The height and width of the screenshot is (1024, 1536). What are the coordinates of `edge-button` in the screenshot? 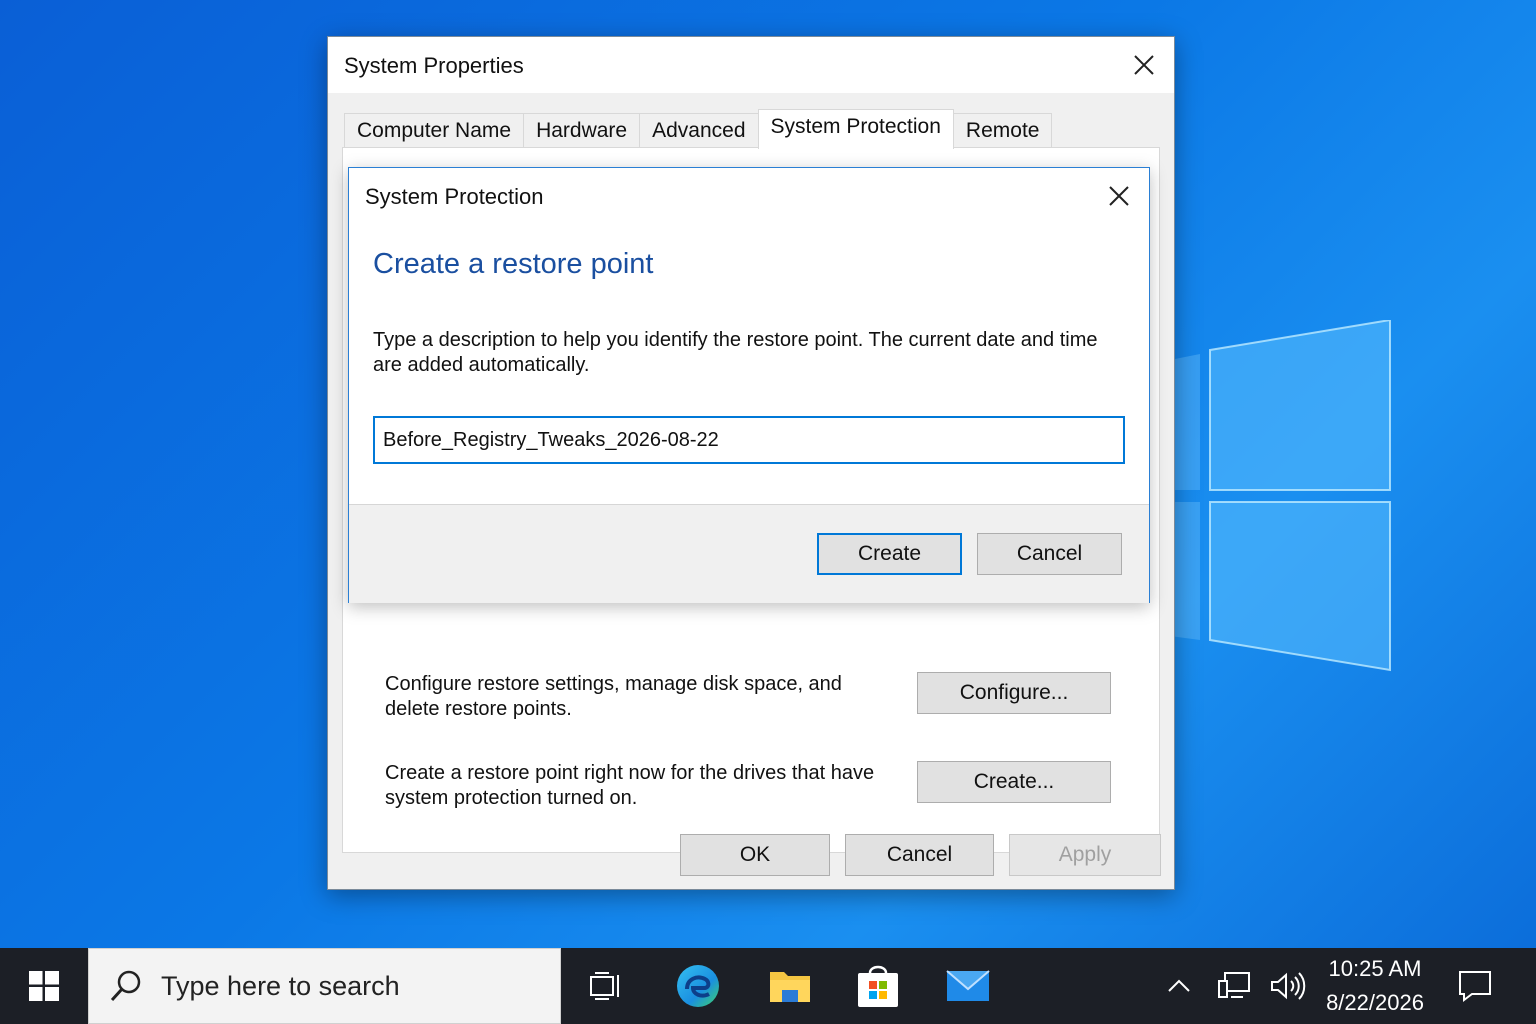 It's located at (698, 986).